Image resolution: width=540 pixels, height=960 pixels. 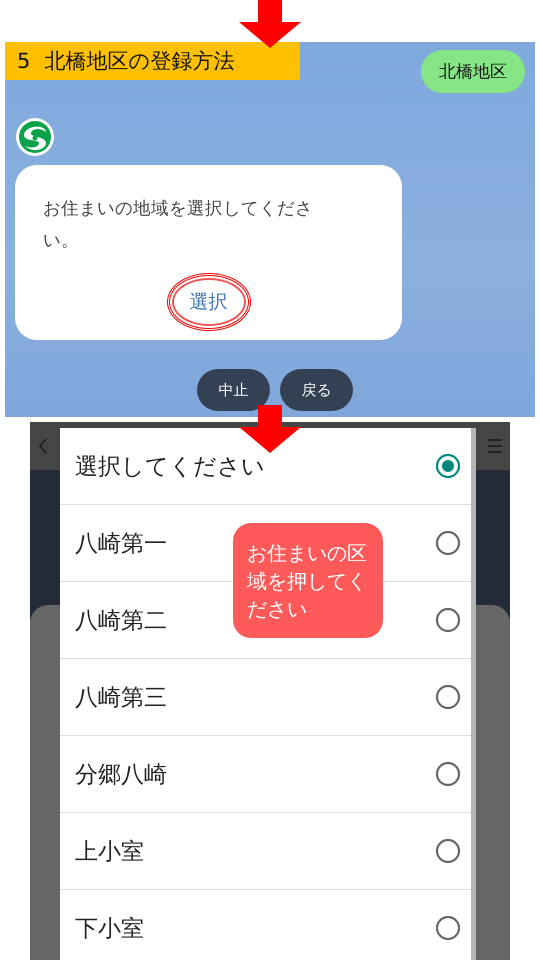 I want to click on user-message: 北橋地区, so click(x=473, y=71).